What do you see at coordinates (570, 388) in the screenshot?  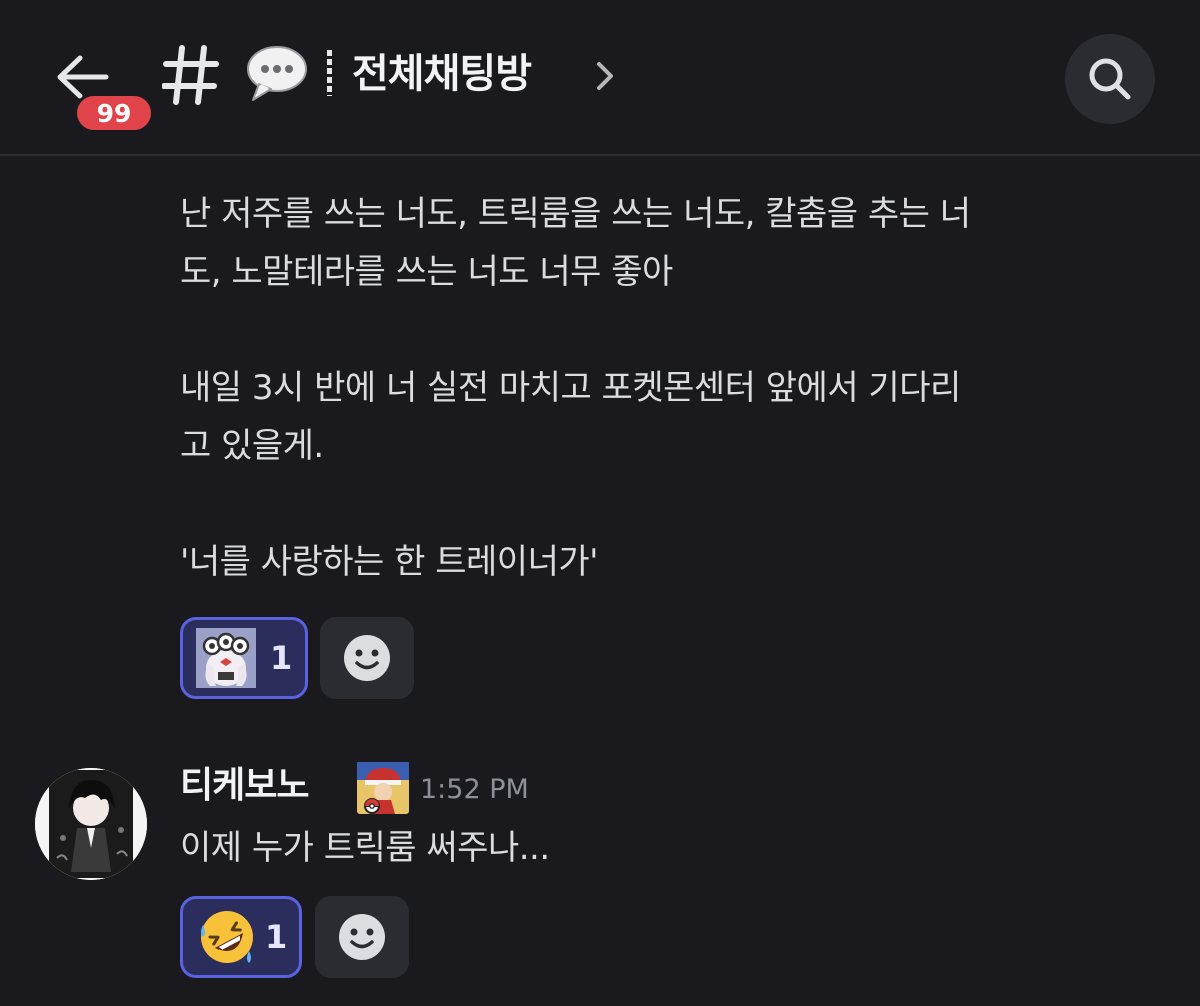 I see `message-line: 내일 3시 반에 너 실전 마치고 포켓몬센터 앞에서 기다리` at bounding box center [570, 388].